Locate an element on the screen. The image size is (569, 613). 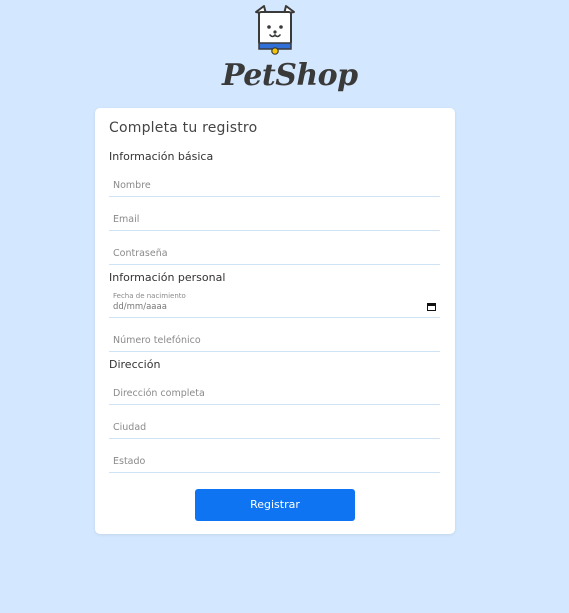
calendar-icon is located at coordinates (431, 307).